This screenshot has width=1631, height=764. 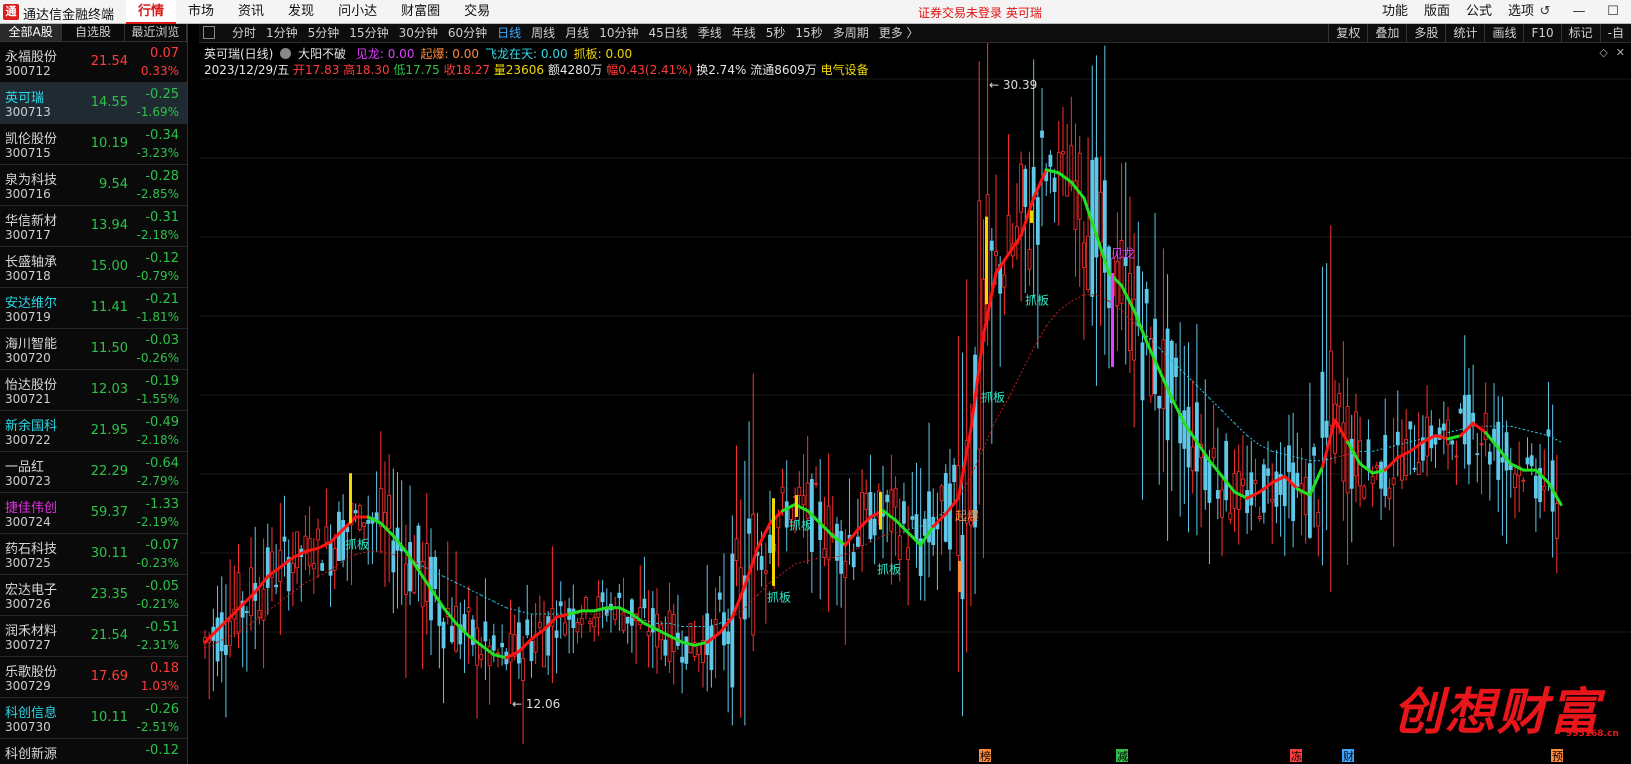 I want to click on chart-tool-6: 标记, so click(x=1580, y=33).